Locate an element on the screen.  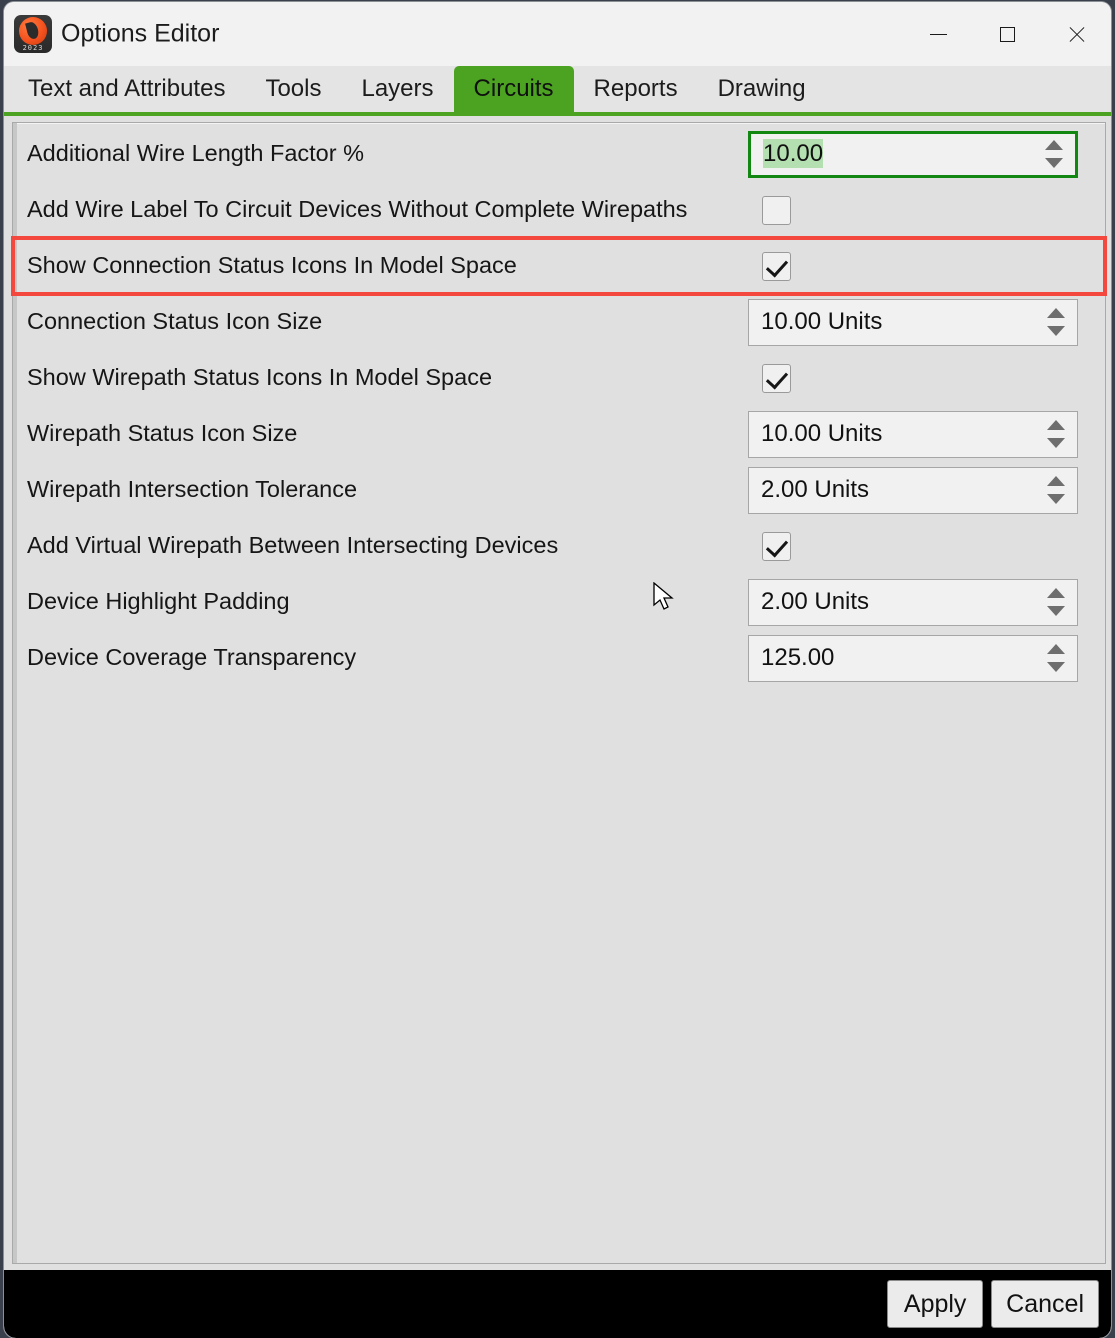
option-row: Additional Wire Length Factor % 10.00 is located at coordinates (559, 154).